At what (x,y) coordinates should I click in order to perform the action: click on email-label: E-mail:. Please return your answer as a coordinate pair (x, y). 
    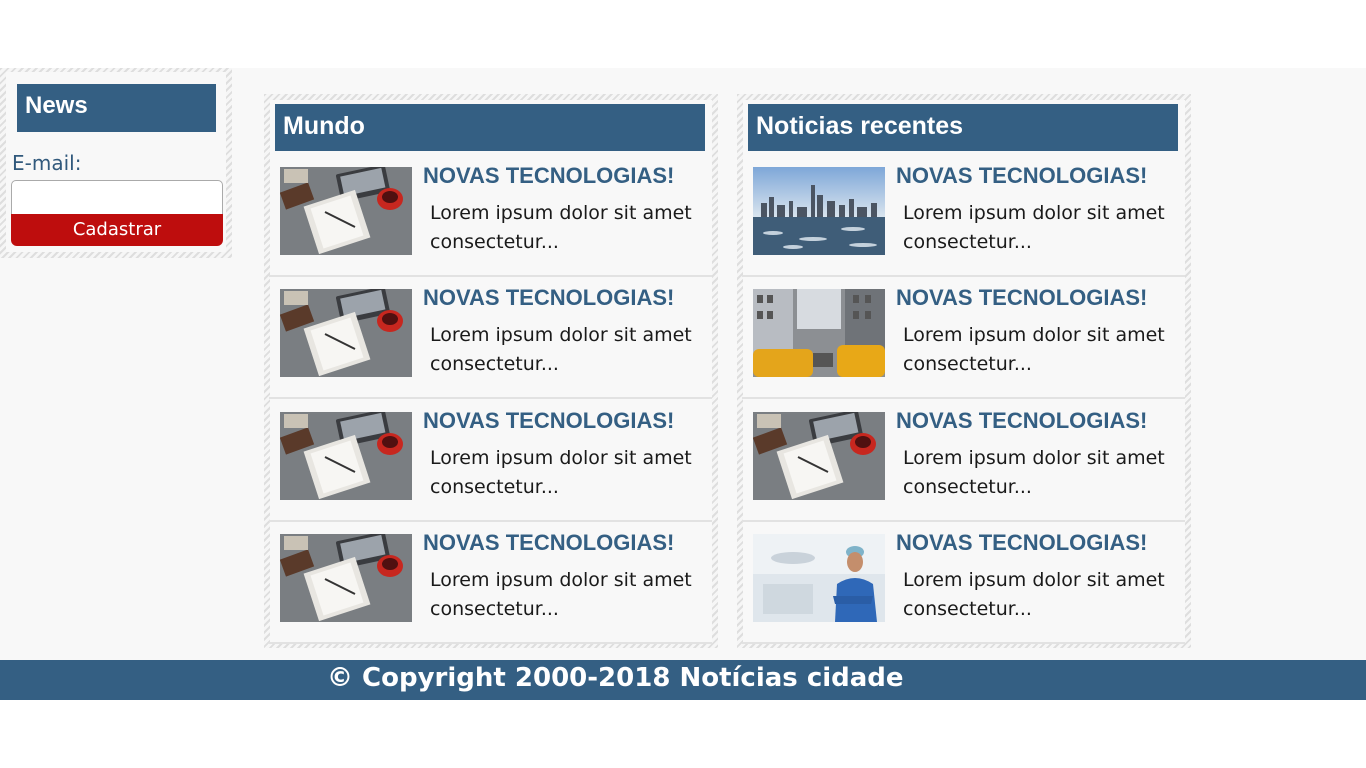
    Looking at the image, I should click on (47, 163).